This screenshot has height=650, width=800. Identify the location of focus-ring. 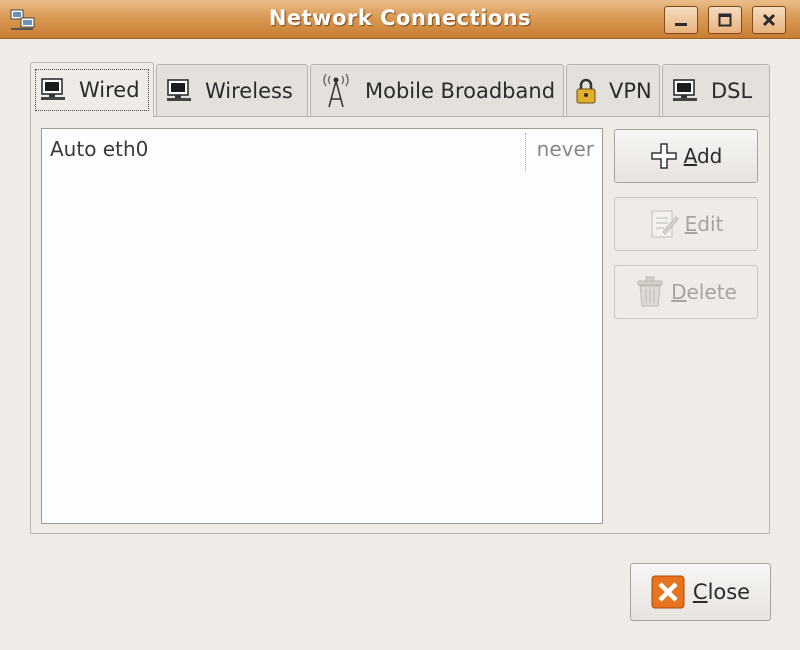
(92, 90).